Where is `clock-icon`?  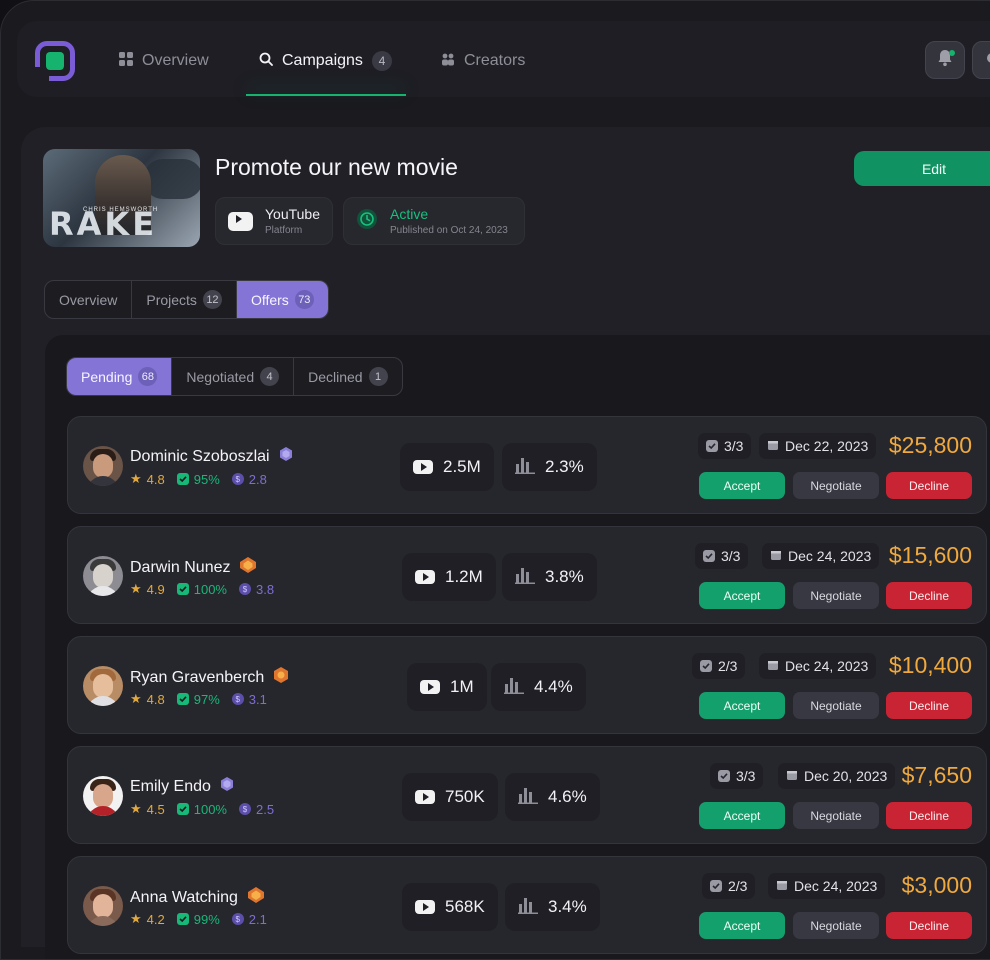 clock-icon is located at coordinates (367, 221).